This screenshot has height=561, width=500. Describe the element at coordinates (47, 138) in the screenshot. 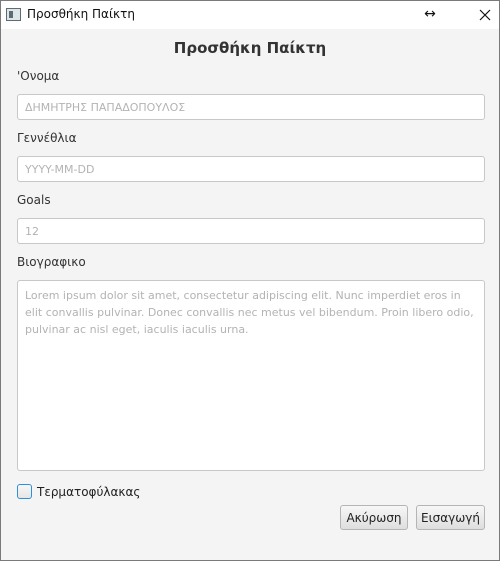

I see `birthdate-label: Γεννέθλια` at that location.